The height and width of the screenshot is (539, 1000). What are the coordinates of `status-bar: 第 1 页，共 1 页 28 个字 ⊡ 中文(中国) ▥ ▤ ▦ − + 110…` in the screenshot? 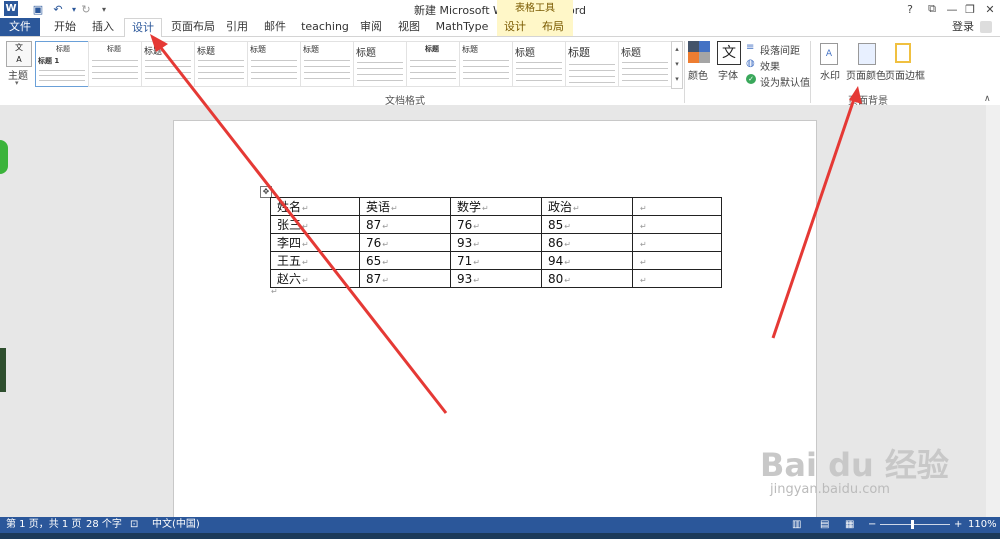 It's located at (500, 525).